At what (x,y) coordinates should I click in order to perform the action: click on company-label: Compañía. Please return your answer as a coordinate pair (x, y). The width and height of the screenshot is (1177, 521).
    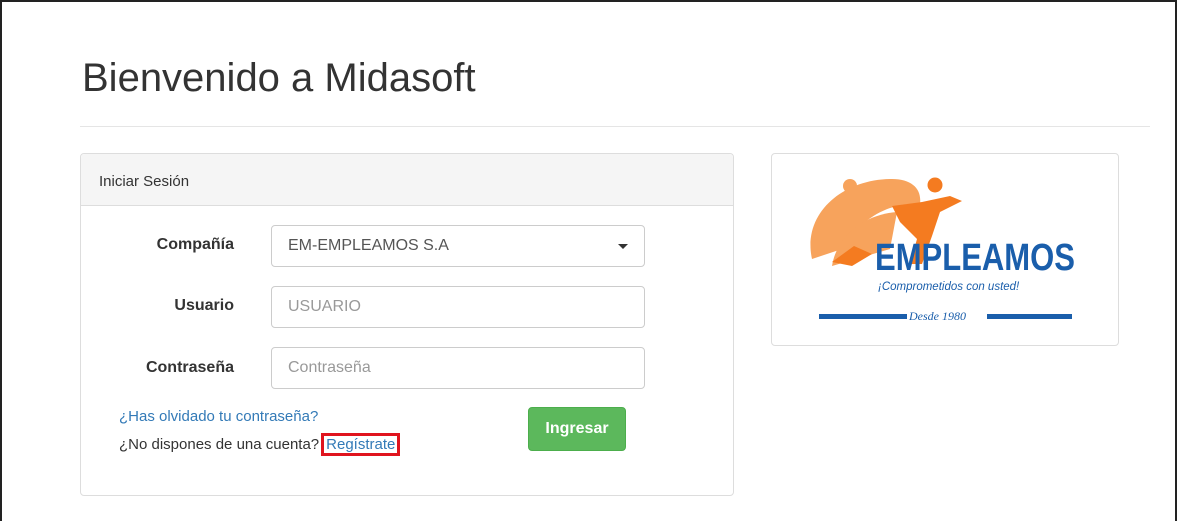
    Looking at the image, I should click on (195, 244).